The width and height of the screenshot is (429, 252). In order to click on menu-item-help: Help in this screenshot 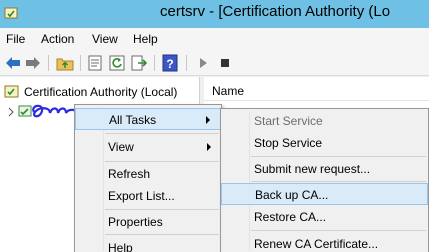, I will do `click(148, 244)`.